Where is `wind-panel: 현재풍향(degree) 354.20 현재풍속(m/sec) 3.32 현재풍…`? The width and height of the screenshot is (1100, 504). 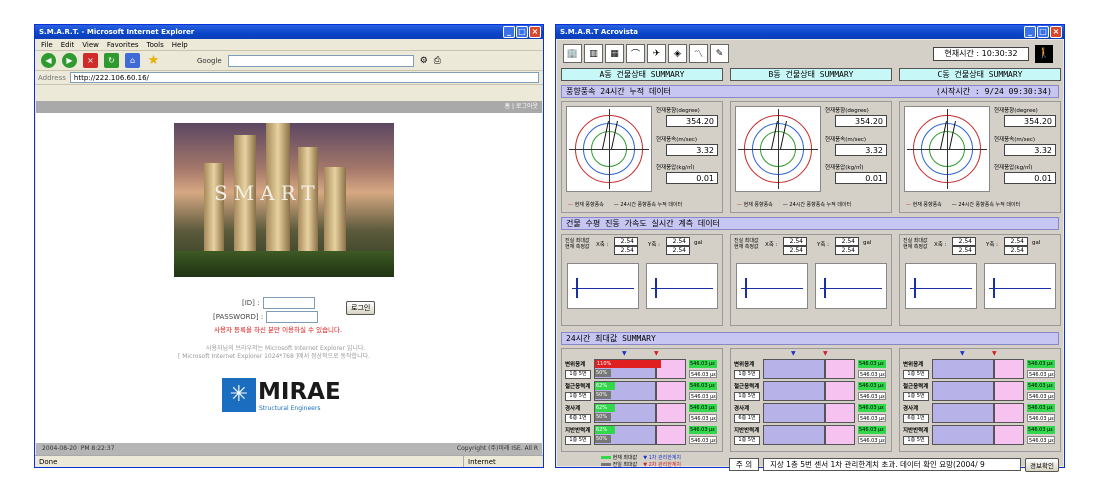
wind-panel: 현재풍향(degree) 354.20 현재풍속(m/sec) 3.32 현재풍… is located at coordinates (980, 157).